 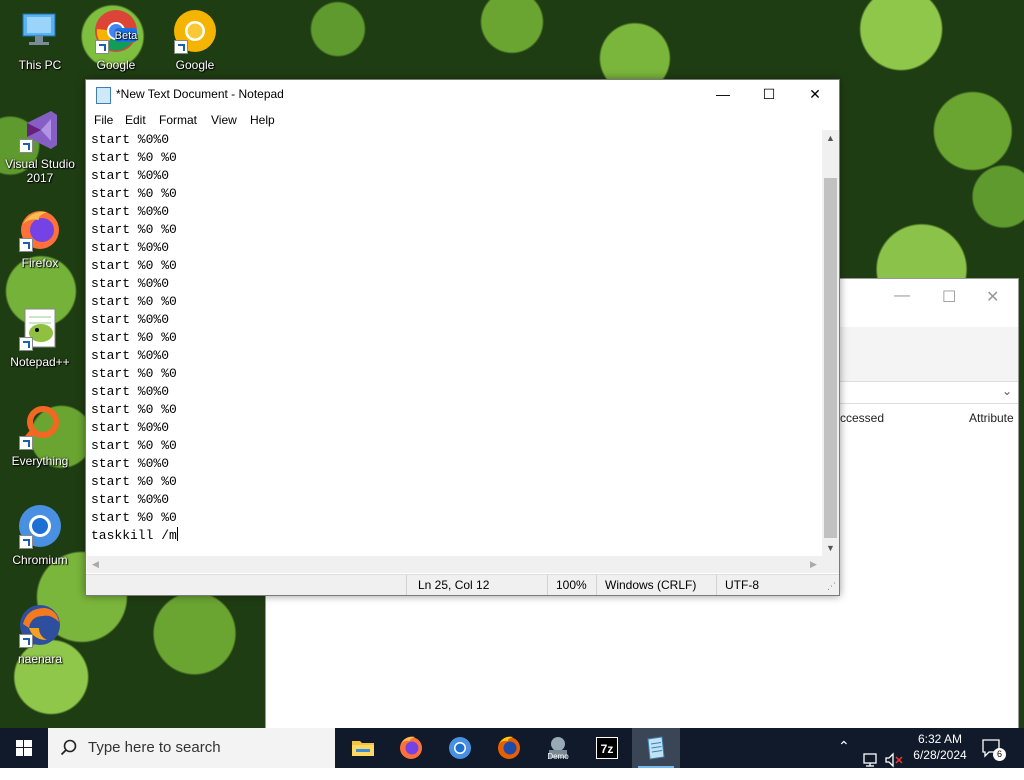 I want to click on taskbar-search-box: Type here to search, so click(x=191, y=748).